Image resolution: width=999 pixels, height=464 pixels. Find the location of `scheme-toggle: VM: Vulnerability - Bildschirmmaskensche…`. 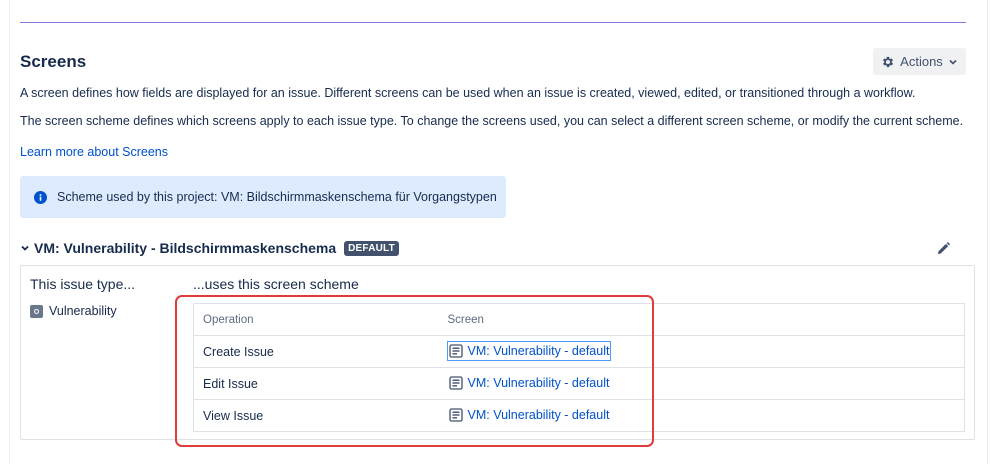

scheme-toggle: VM: Vulnerability - Bildschirmmaskensche… is located at coordinates (209, 248).